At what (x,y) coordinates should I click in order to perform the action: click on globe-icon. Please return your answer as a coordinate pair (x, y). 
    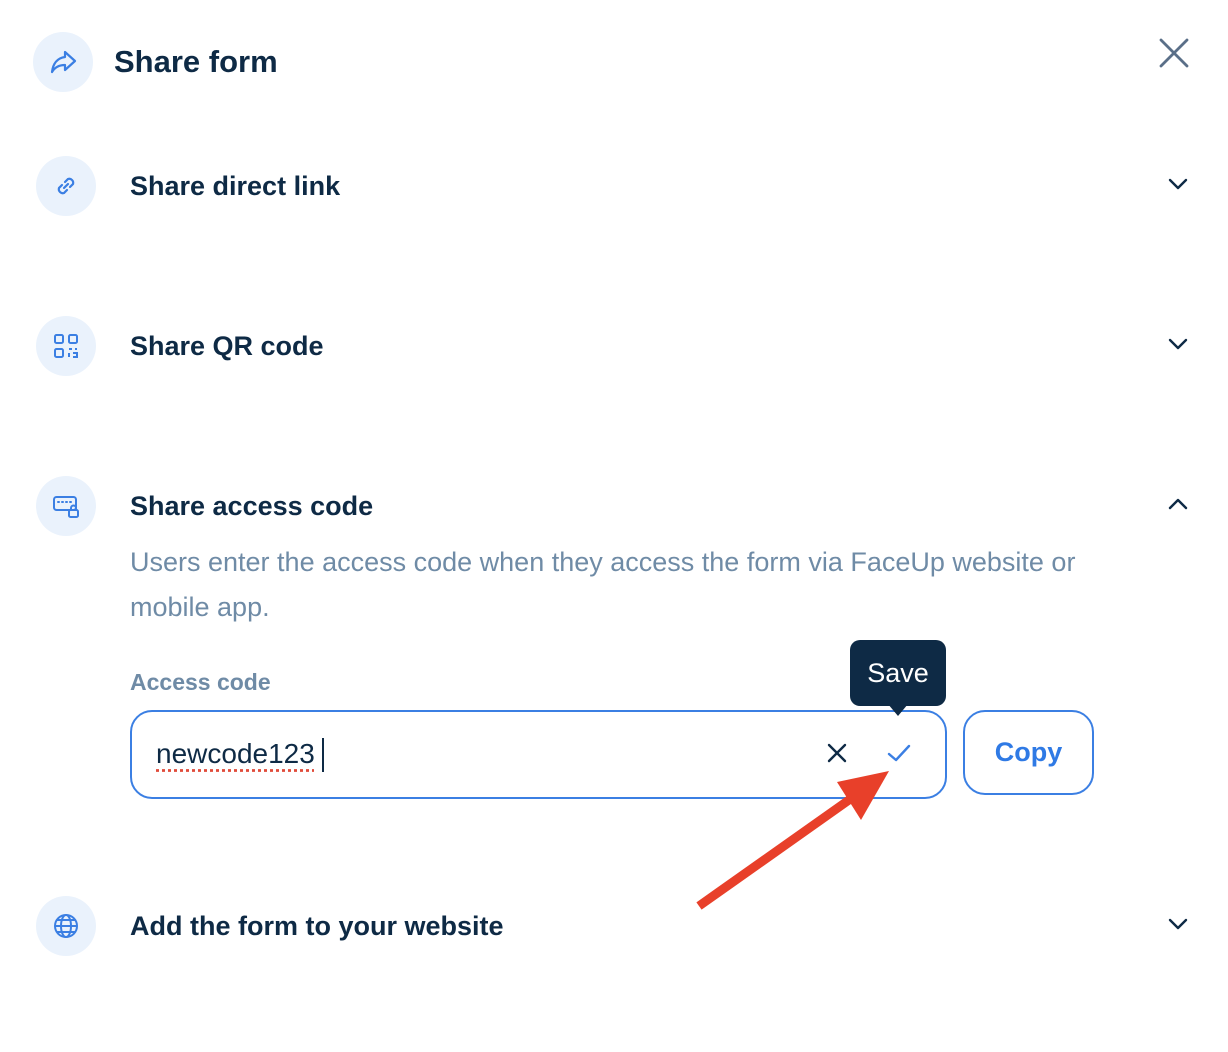
    Looking at the image, I should click on (66, 926).